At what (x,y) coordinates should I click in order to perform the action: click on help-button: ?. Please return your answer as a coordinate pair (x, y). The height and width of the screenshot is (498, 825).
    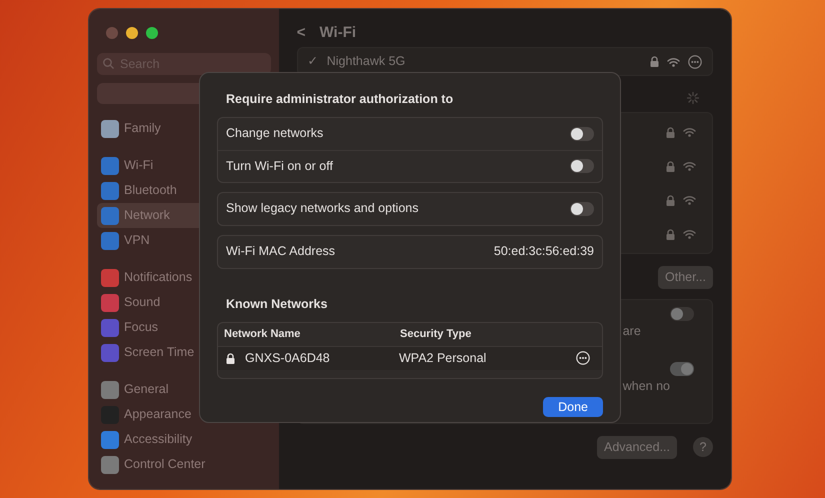
    Looking at the image, I should click on (703, 447).